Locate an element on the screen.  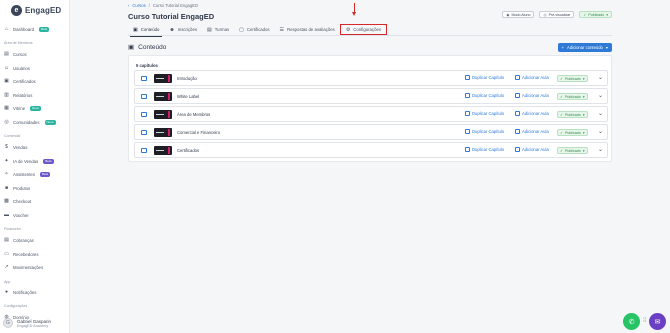
dollar-icon: $ is located at coordinates (6, 147).